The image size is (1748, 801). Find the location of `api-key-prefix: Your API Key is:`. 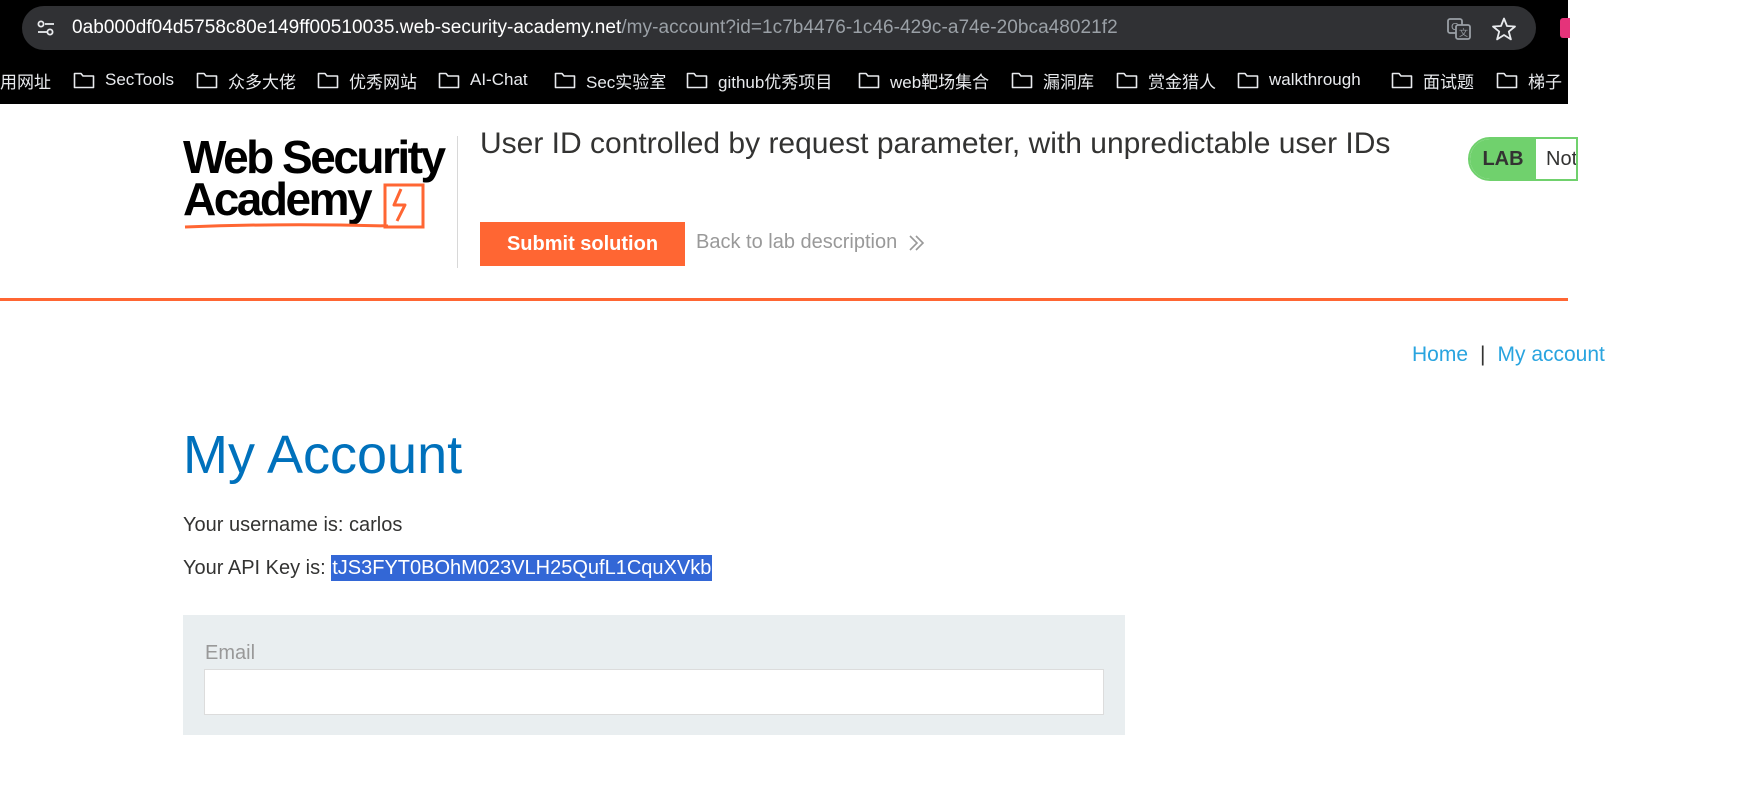

api-key-prefix: Your API Key is: is located at coordinates (257, 568).